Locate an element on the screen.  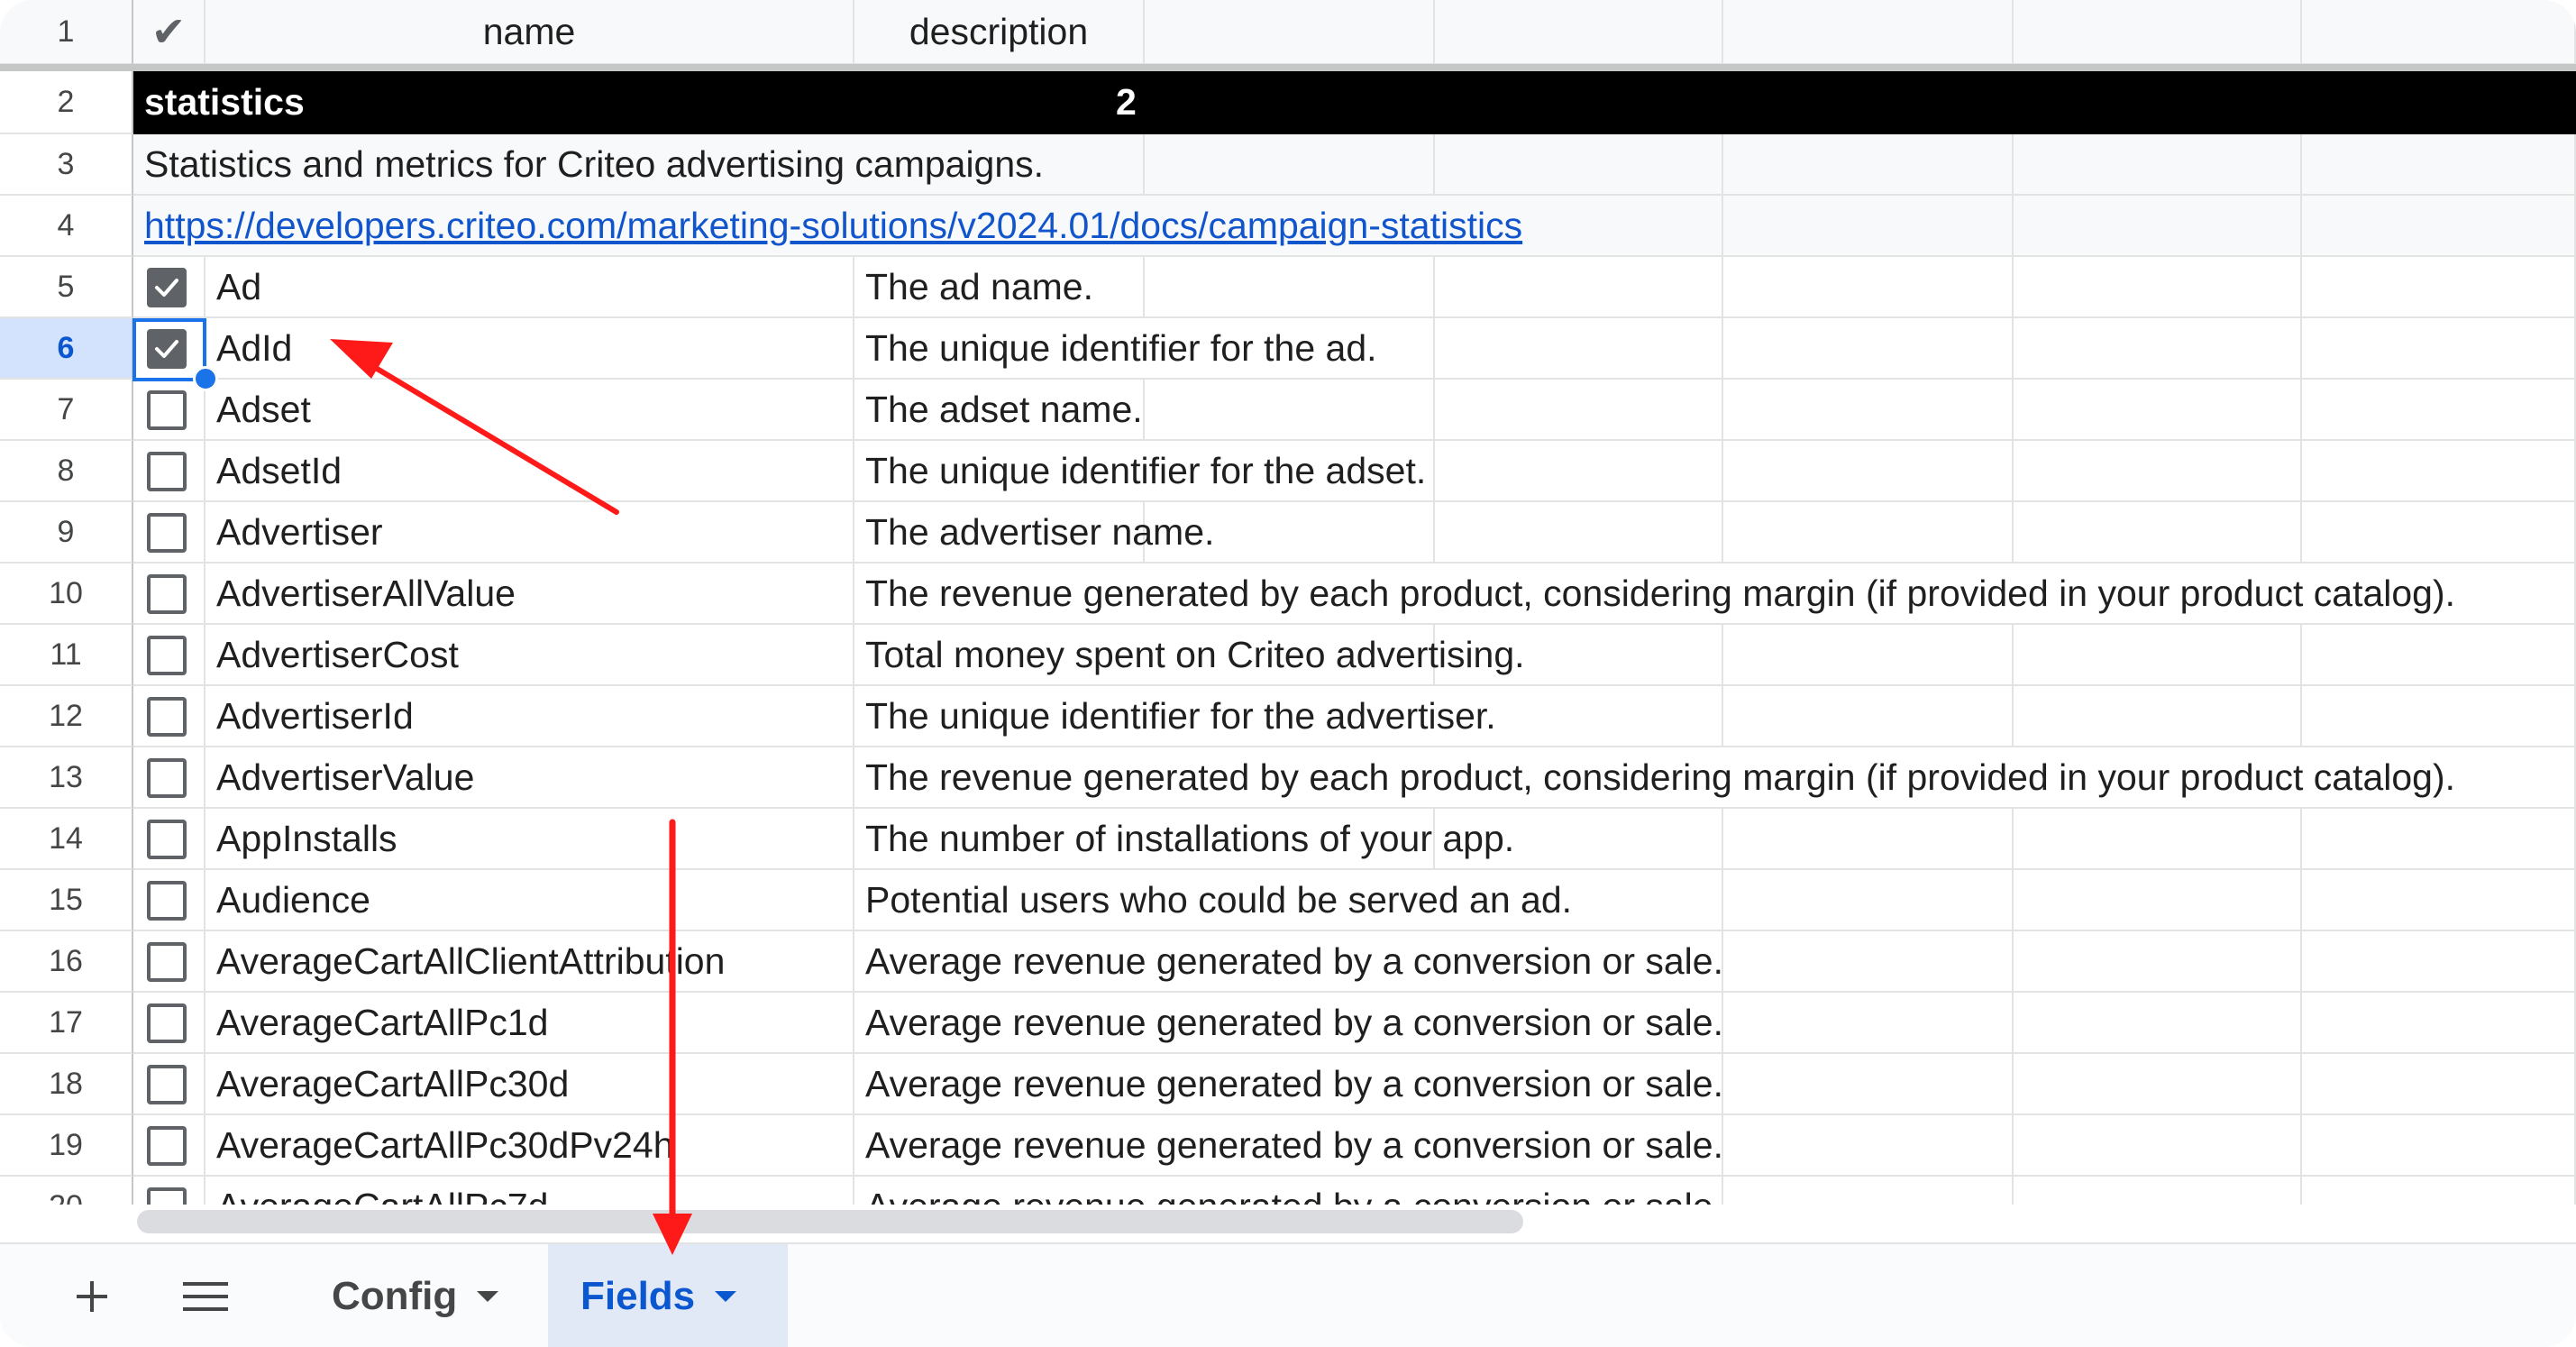
field-name: Ad is located at coordinates (530, 287).